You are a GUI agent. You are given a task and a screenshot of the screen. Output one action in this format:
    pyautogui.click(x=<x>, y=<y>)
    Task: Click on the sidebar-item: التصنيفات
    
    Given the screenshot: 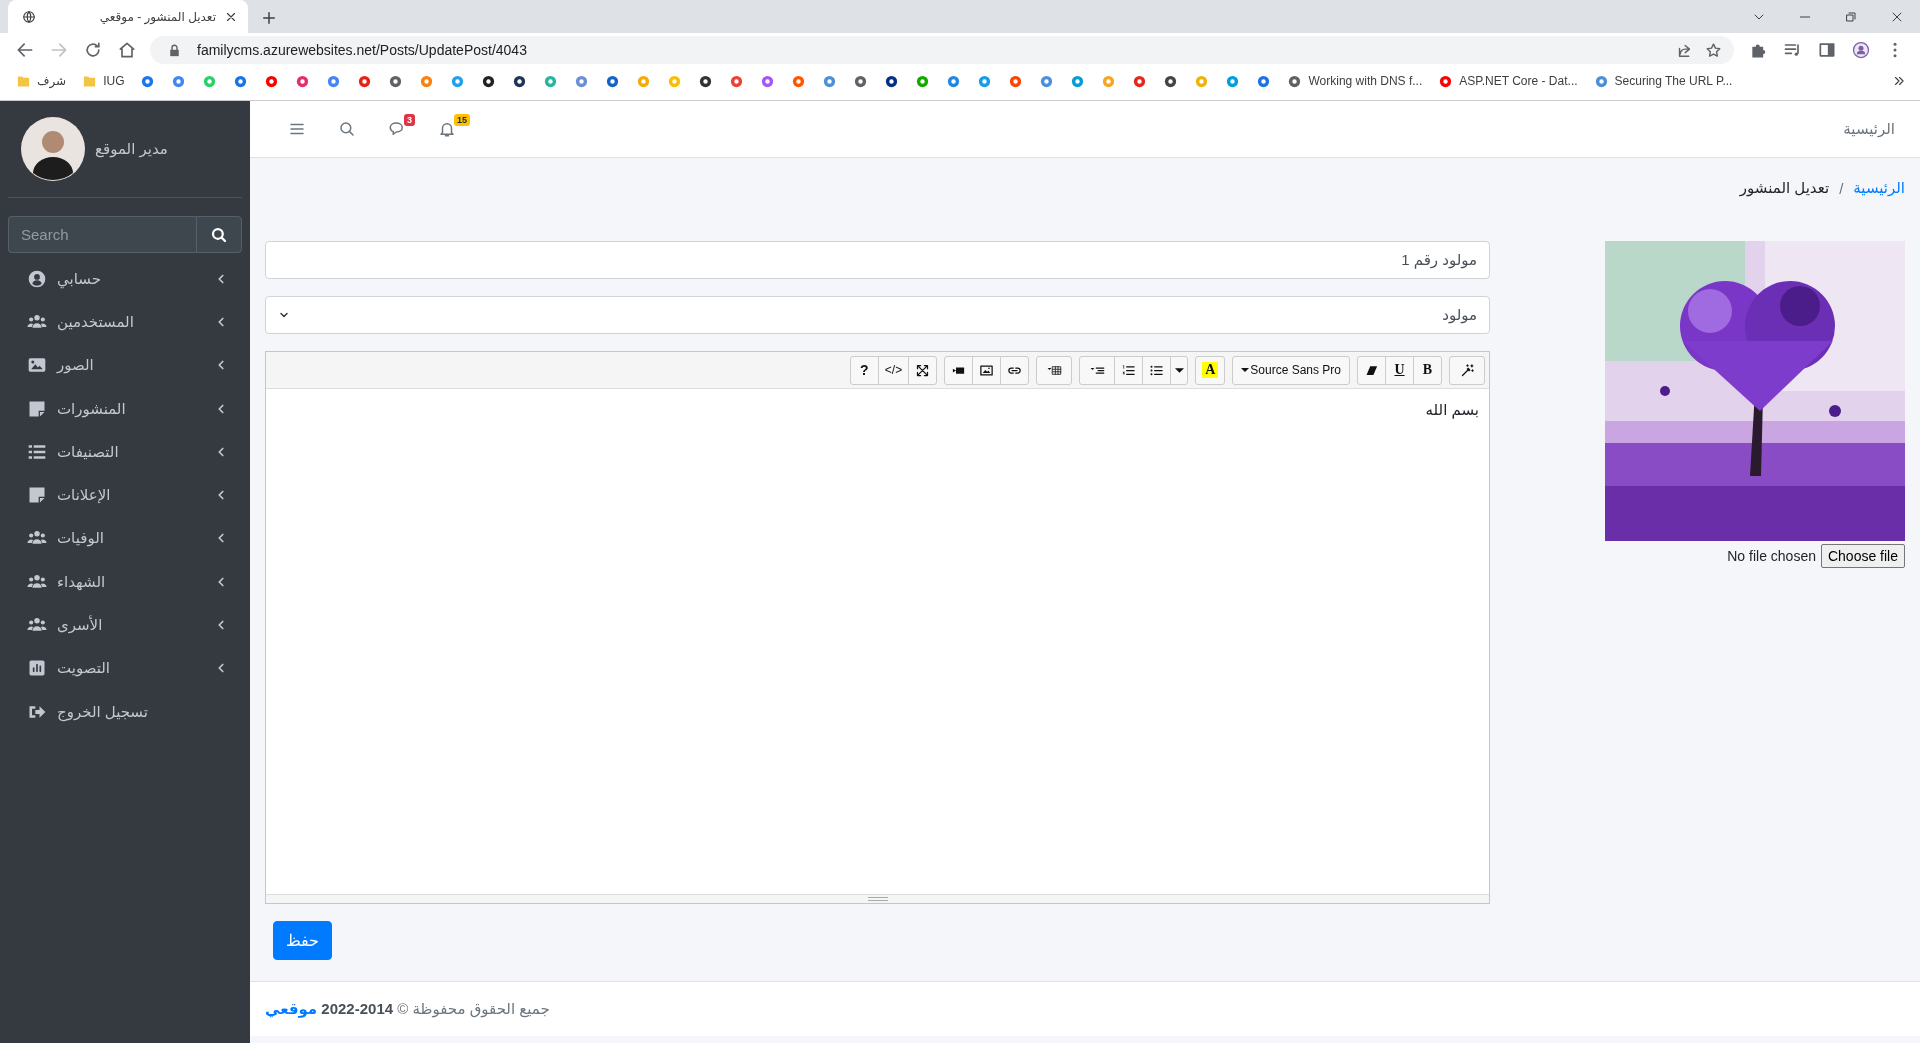 What is the action you would take?
    pyautogui.click(x=125, y=452)
    